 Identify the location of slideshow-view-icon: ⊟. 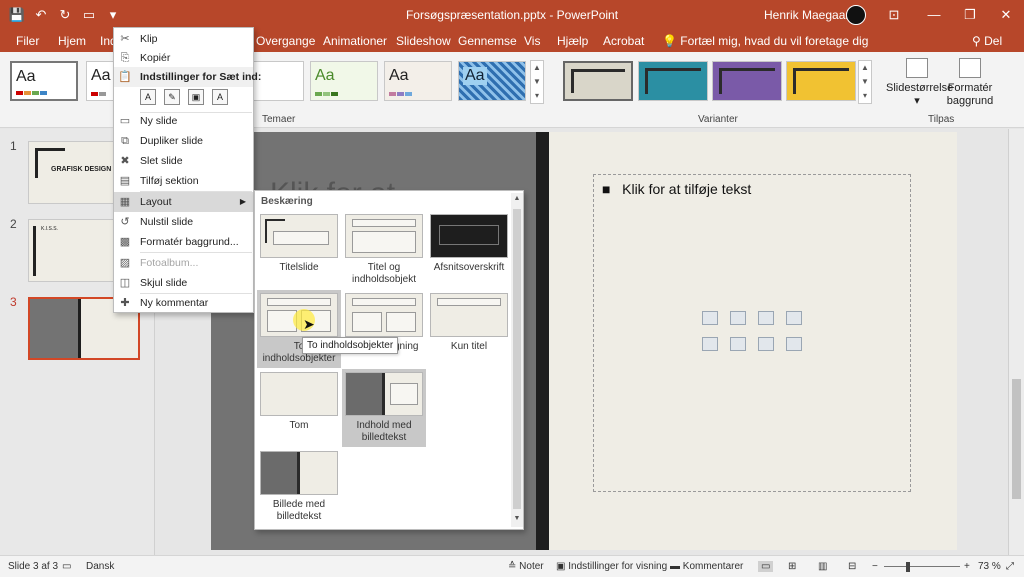
(852, 566).